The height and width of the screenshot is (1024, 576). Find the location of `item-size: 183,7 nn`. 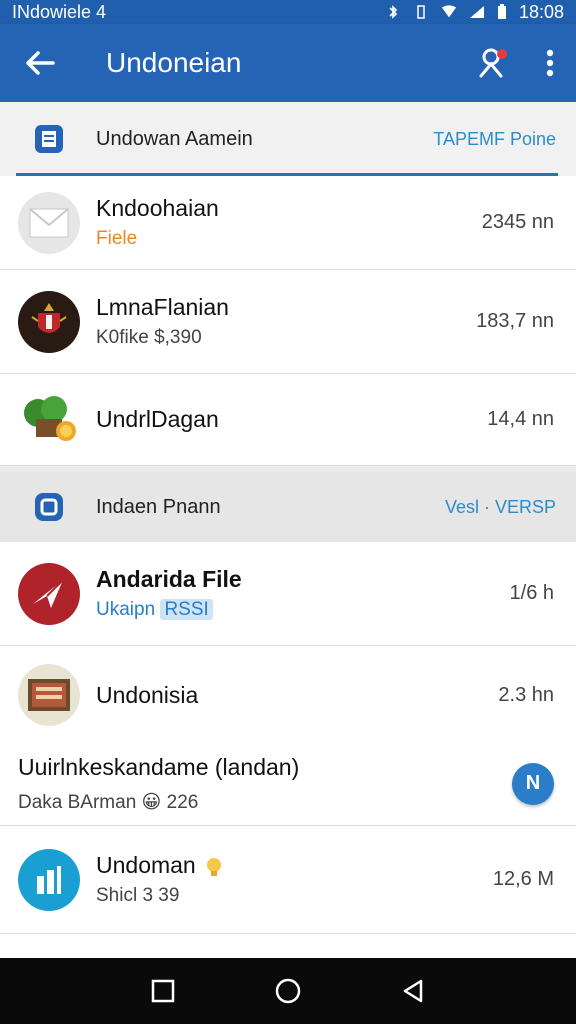

item-size: 183,7 nn is located at coordinates (515, 321).